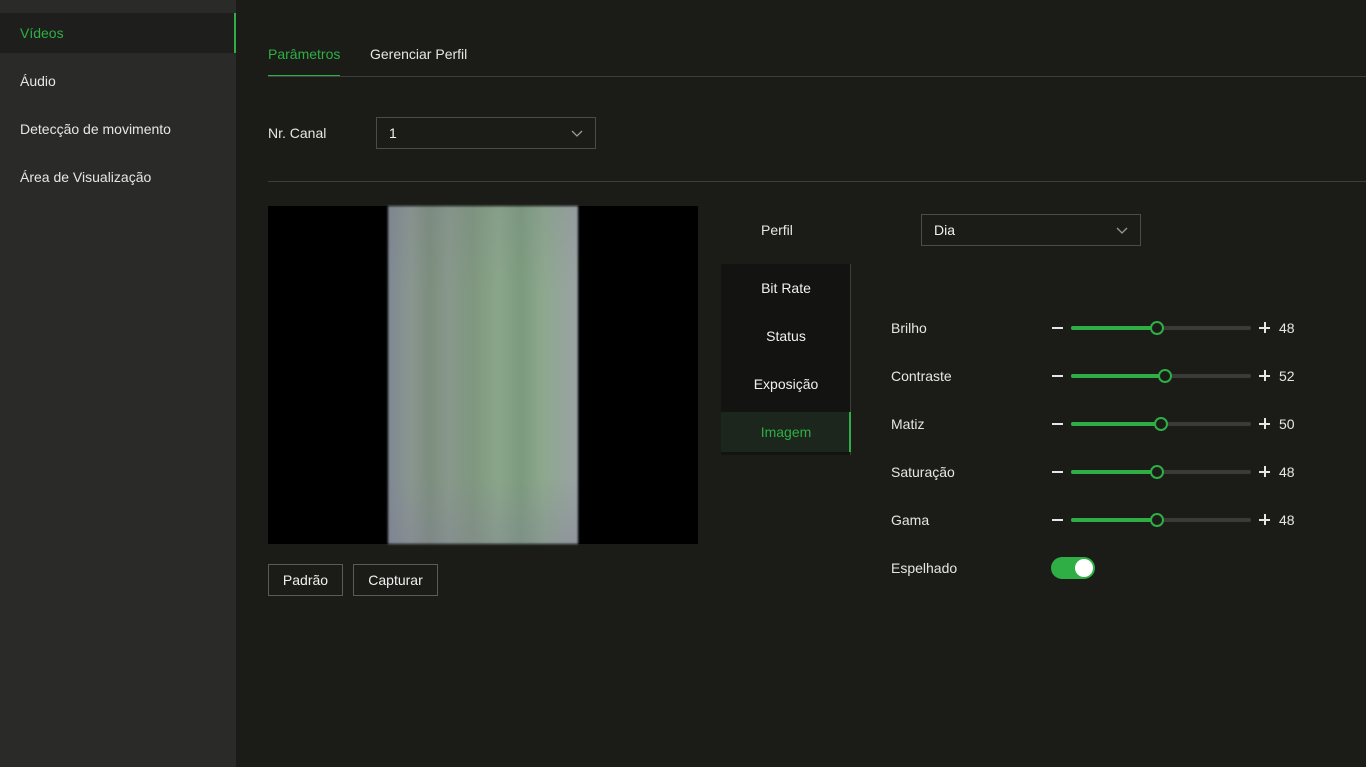 This screenshot has height=767, width=1366. Describe the element at coordinates (786, 359) in the screenshot. I see `settings-submenu: Bit Rate Status Exposição Imagem` at that location.